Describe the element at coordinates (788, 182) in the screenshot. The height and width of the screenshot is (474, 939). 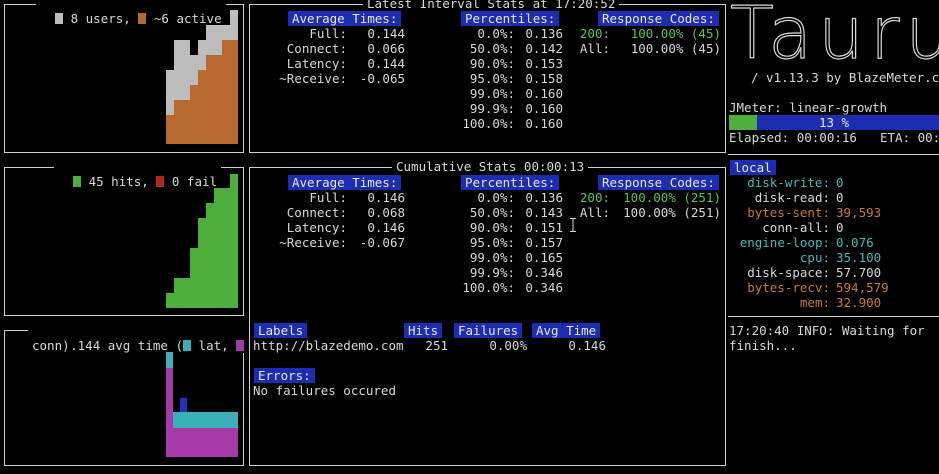
I see `local-metric-label-0: disk-write:` at that location.